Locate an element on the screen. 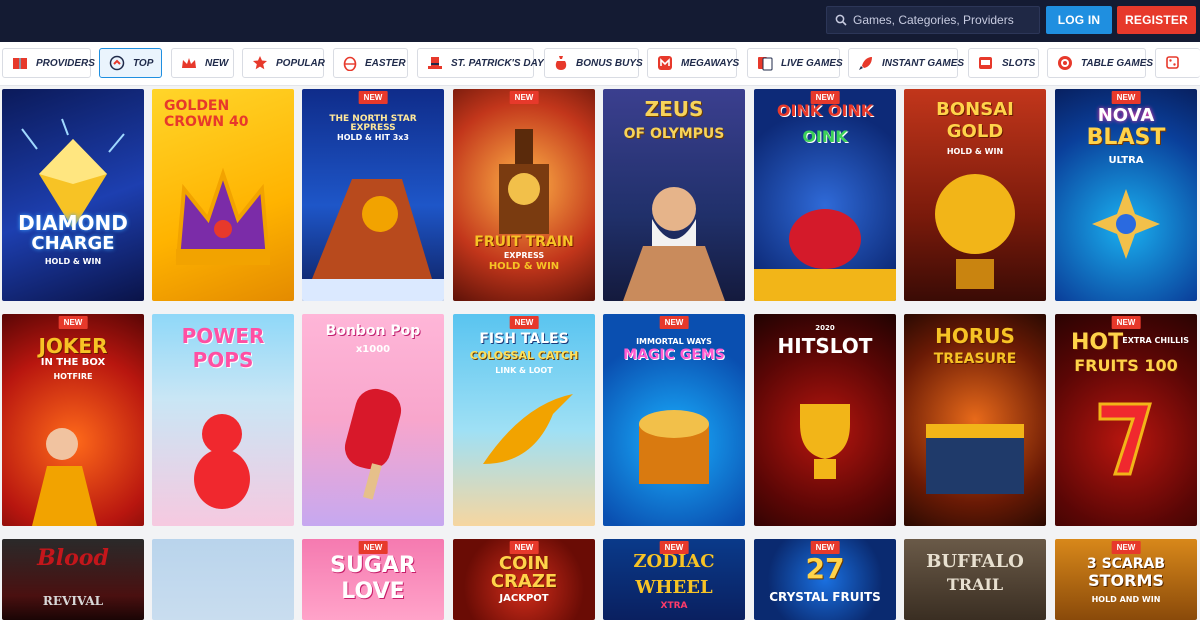 The width and height of the screenshot is (1200, 620). game-subtitle: XTRA is located at coordinates (674, 606).